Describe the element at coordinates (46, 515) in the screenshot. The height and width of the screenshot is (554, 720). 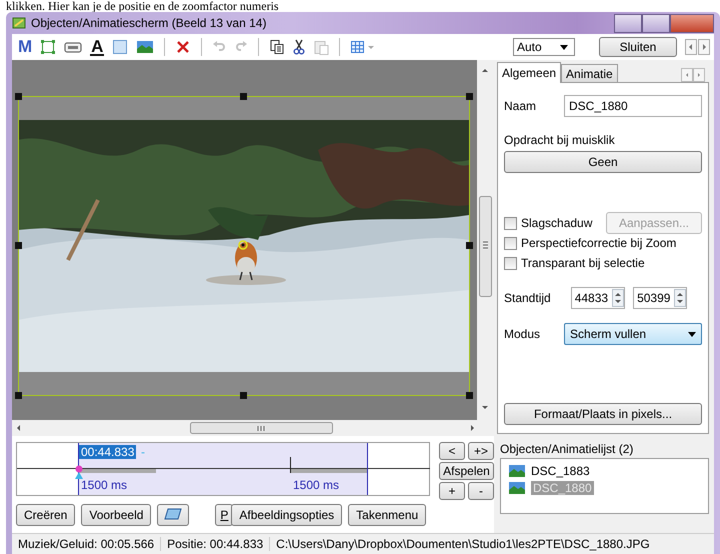
I see `action-button: Creëren` at that location.